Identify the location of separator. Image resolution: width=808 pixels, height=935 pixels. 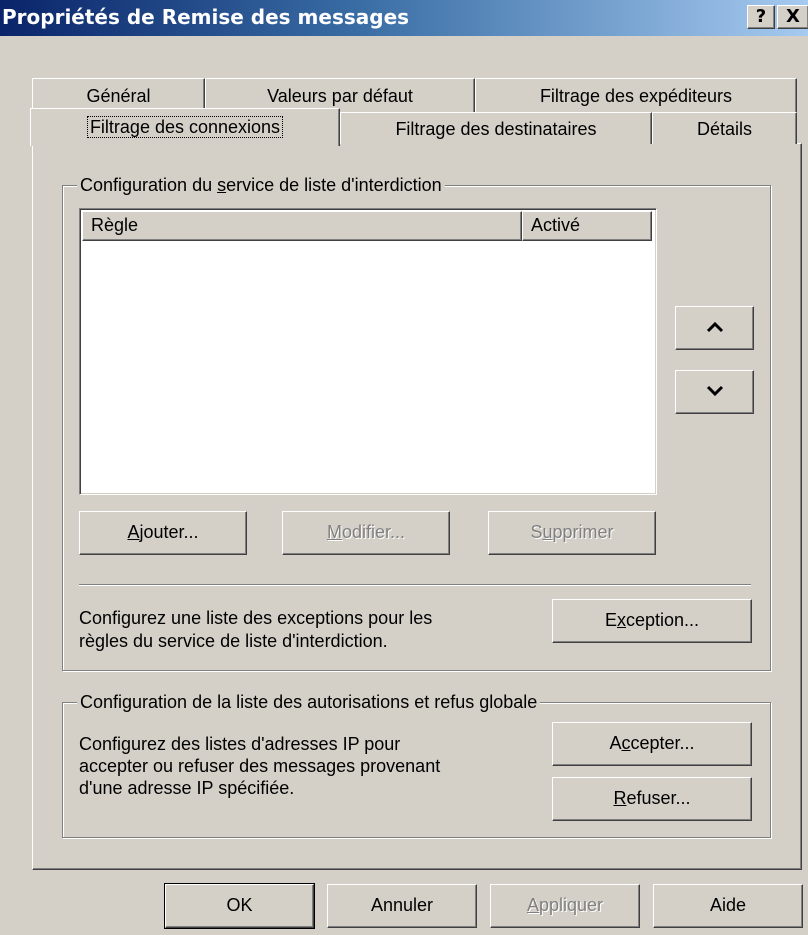
(415, 585).